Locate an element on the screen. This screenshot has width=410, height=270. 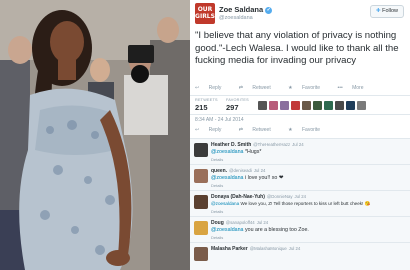
retweet-count: RETWEETS 215 is located at coordinates (206, 105).